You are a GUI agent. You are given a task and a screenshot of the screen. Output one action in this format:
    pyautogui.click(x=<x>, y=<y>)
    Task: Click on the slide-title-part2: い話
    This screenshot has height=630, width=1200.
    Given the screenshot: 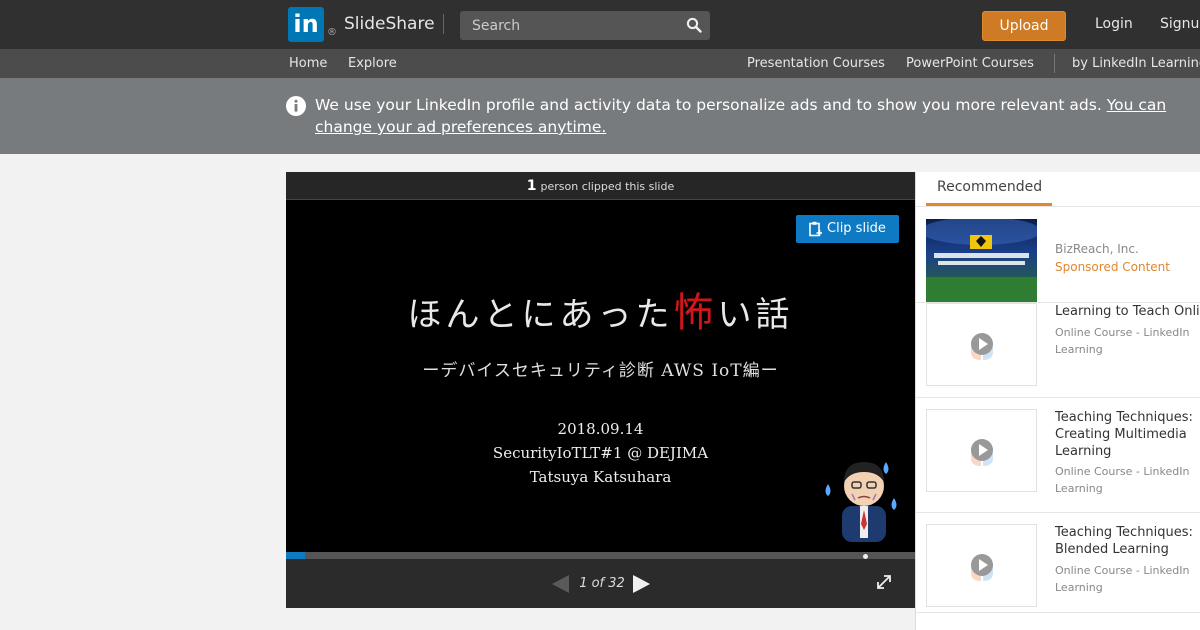 What is the action you would take?
    pyautogui.click(x=755, y=315)
    